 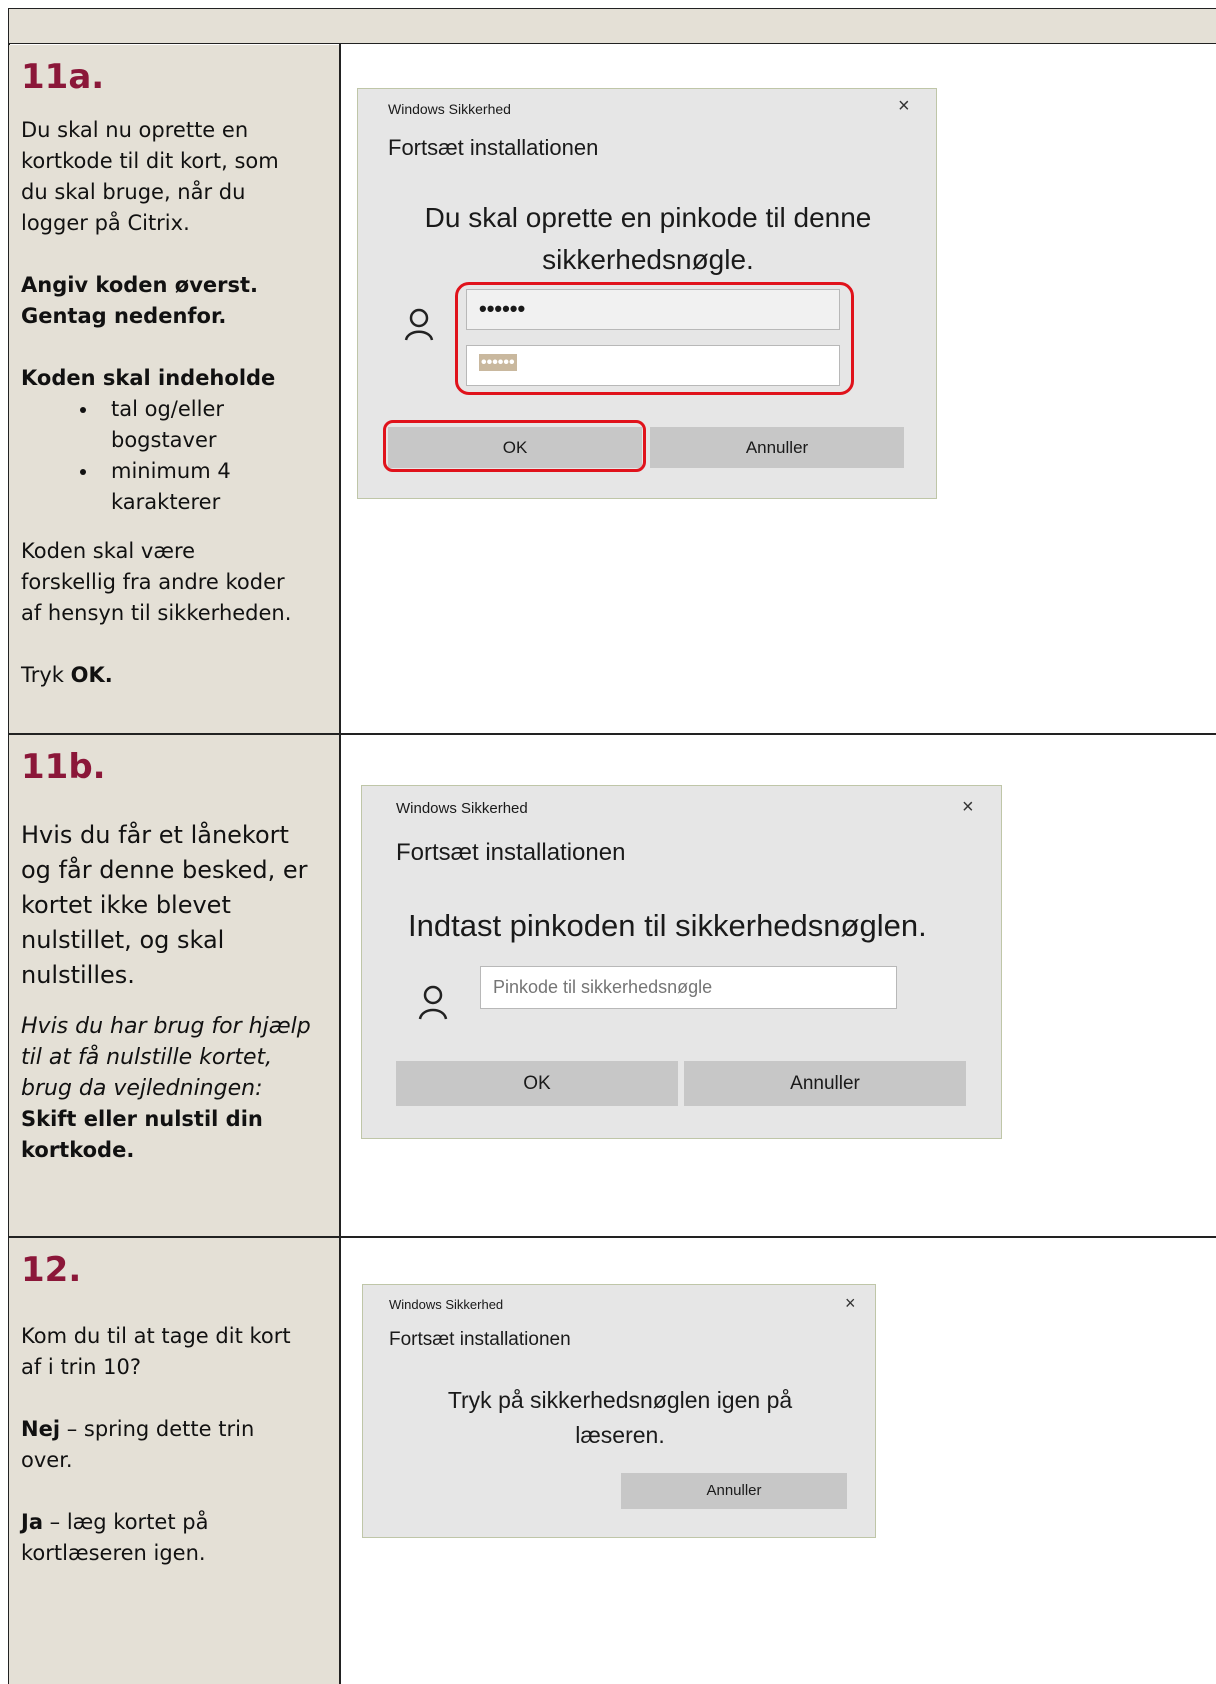 What do you see at coordinates (164, 440) in the screenshot?
I see `list-item-text: bogstaver` at bounding box center [164, 440].